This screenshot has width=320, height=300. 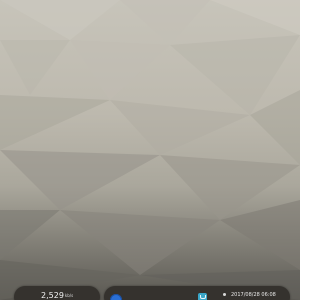 What do you see at coordinates (197, 293) in the screenshot?
I see `taskbar: 2017/08/28 06:08` at bounding box center [197, 293].